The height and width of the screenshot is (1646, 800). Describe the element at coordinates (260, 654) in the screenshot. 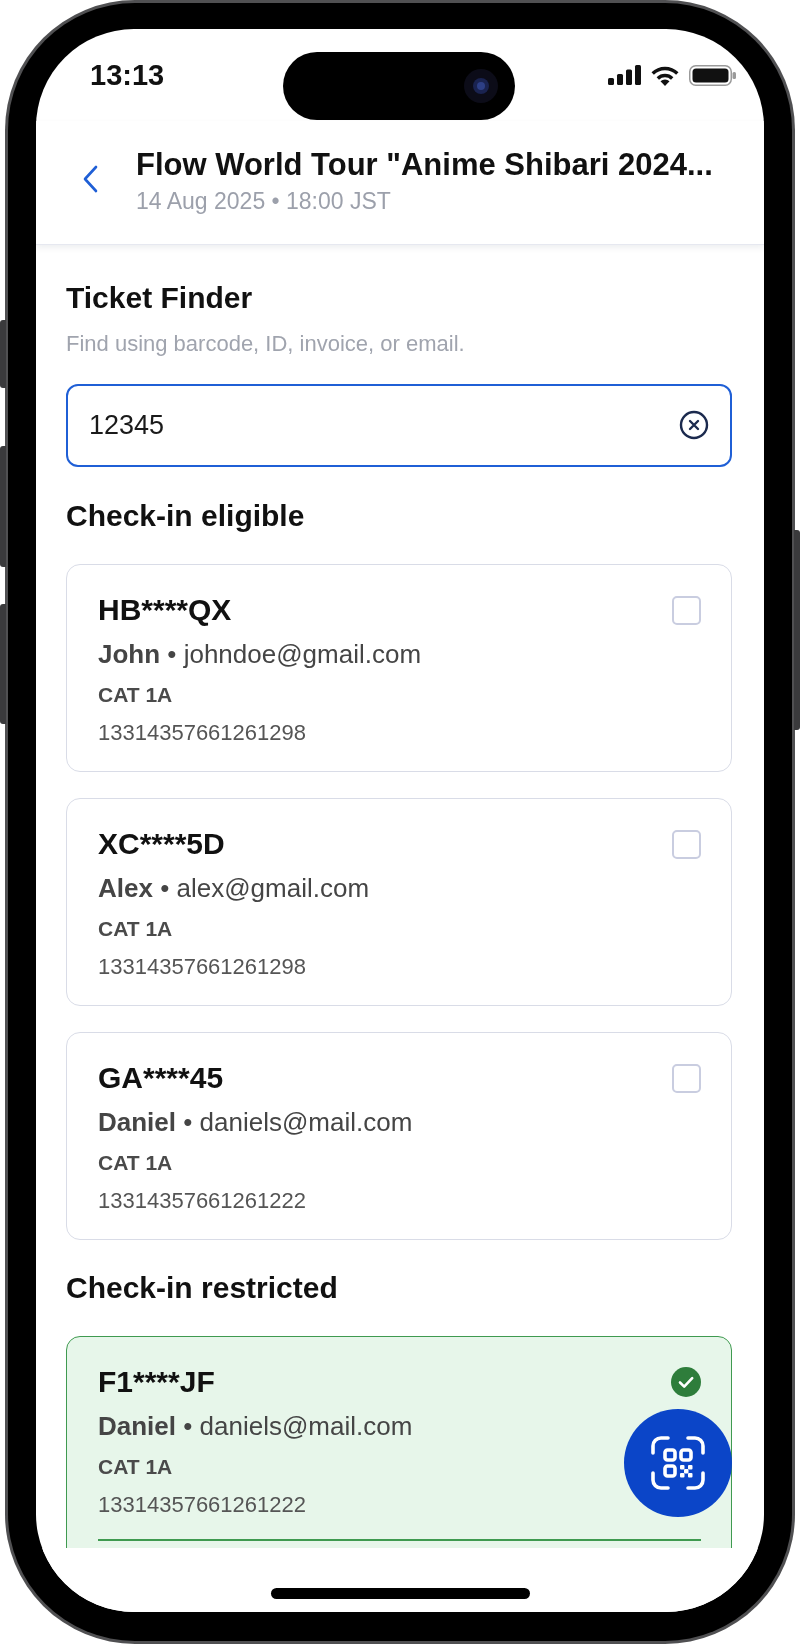

I see `ticket-holder: John • johndoe@gmail.com` at that location.